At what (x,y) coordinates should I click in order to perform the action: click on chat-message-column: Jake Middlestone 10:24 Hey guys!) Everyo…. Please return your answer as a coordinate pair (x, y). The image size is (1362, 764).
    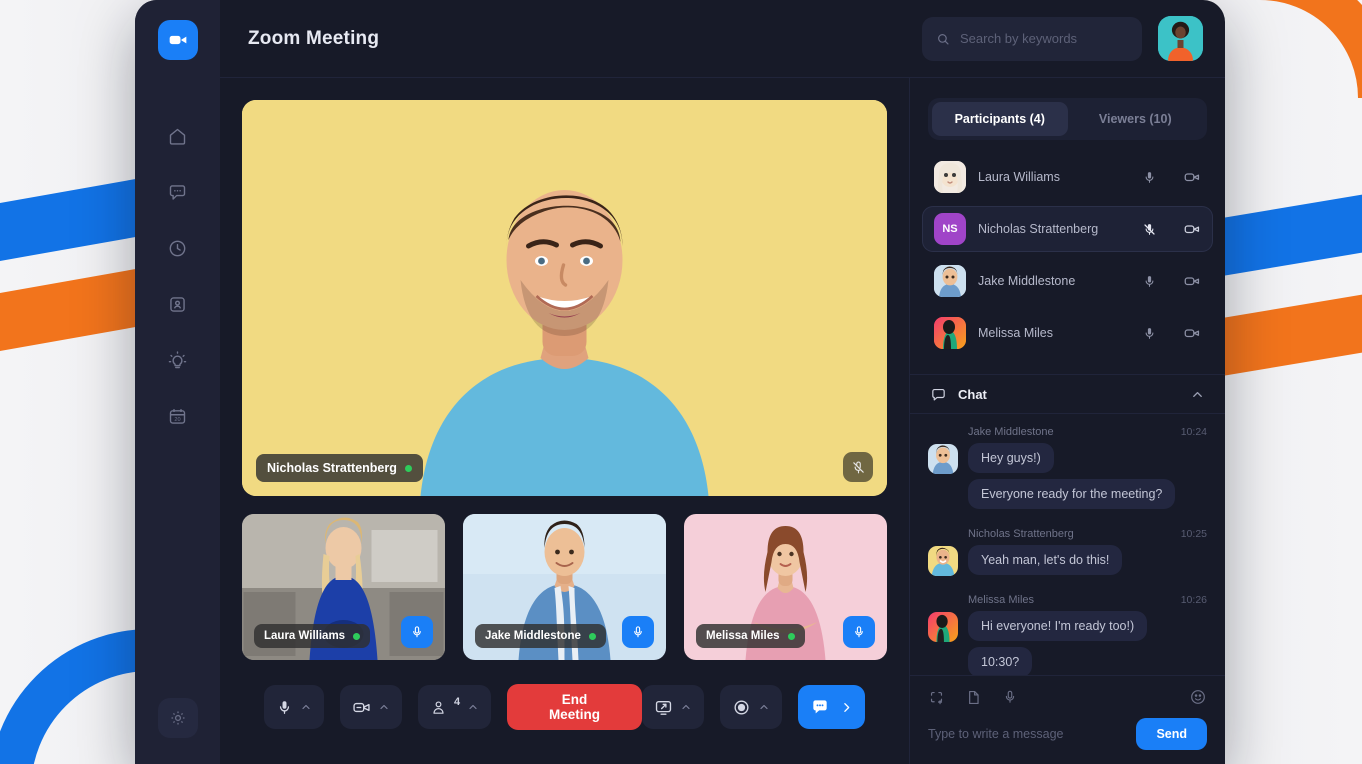
    Looking at the image, I should click on (1087, 470).